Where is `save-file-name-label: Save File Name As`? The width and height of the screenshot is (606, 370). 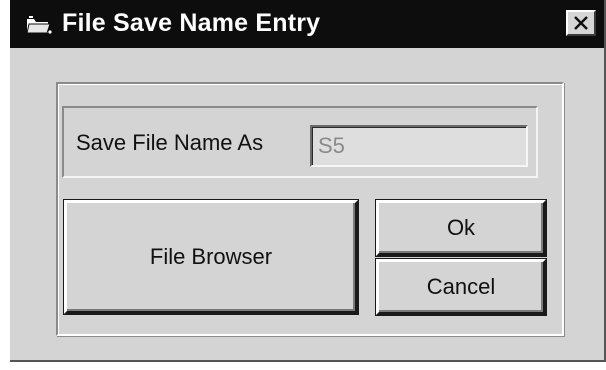 save-file-name-label: Save File Name As is located at coordinates (170, 142).